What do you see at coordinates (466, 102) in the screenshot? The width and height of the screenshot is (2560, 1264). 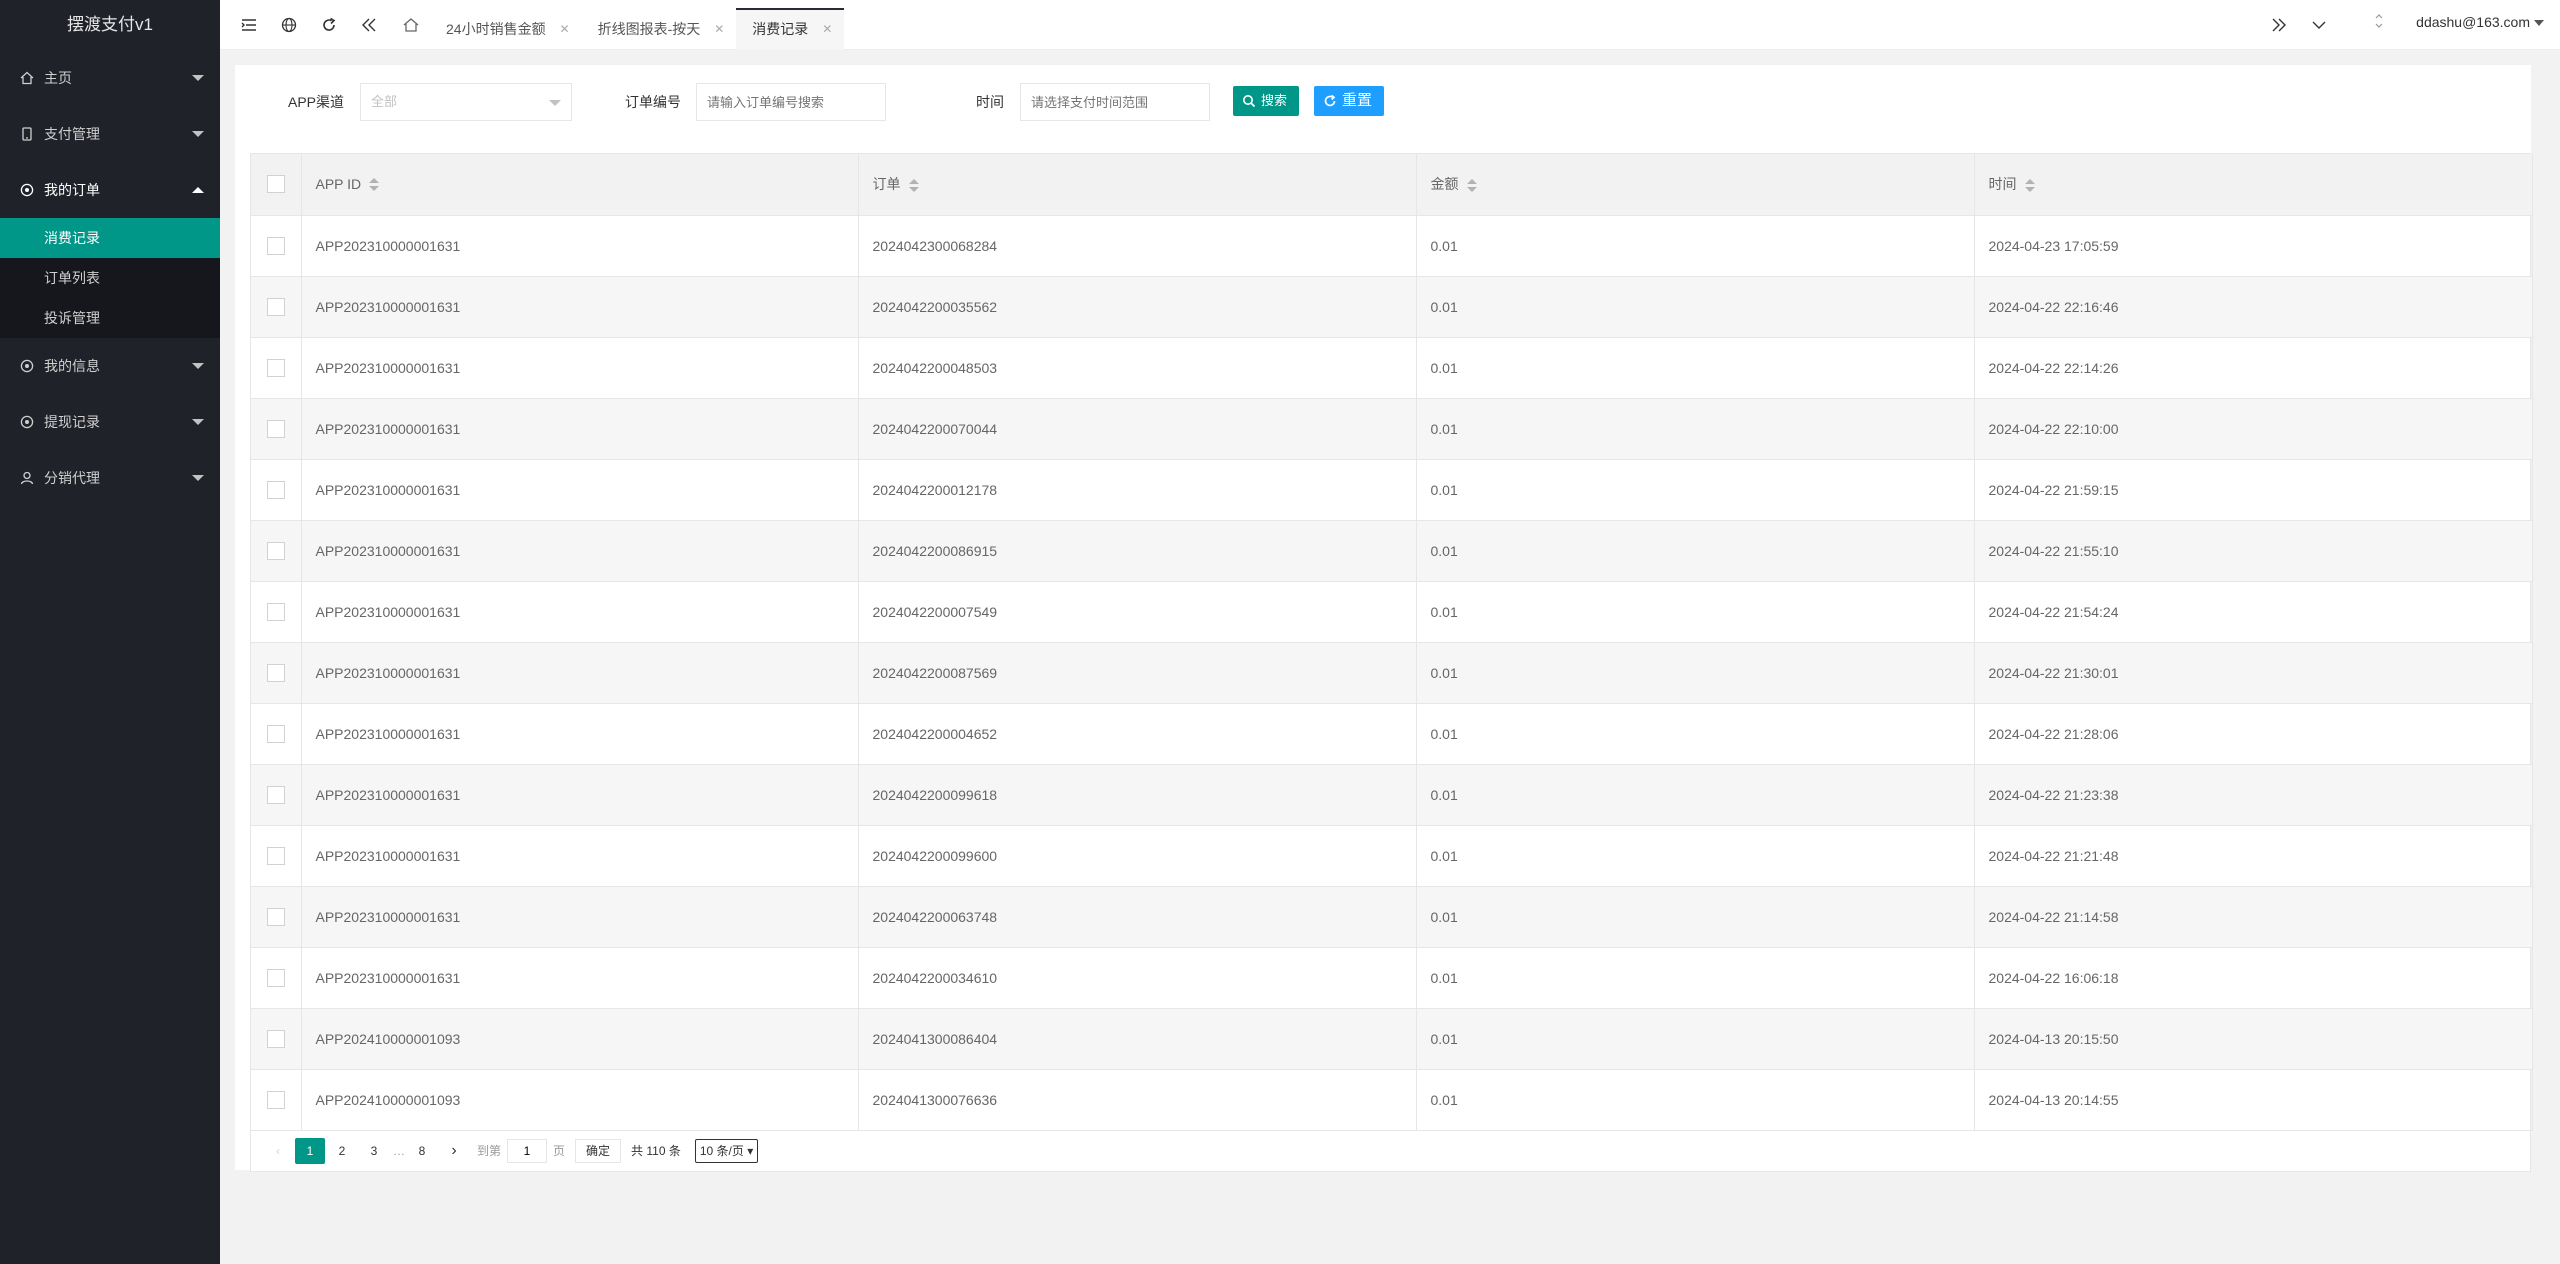 I see `channel-select: 全部` at bounding box center [466, 102].